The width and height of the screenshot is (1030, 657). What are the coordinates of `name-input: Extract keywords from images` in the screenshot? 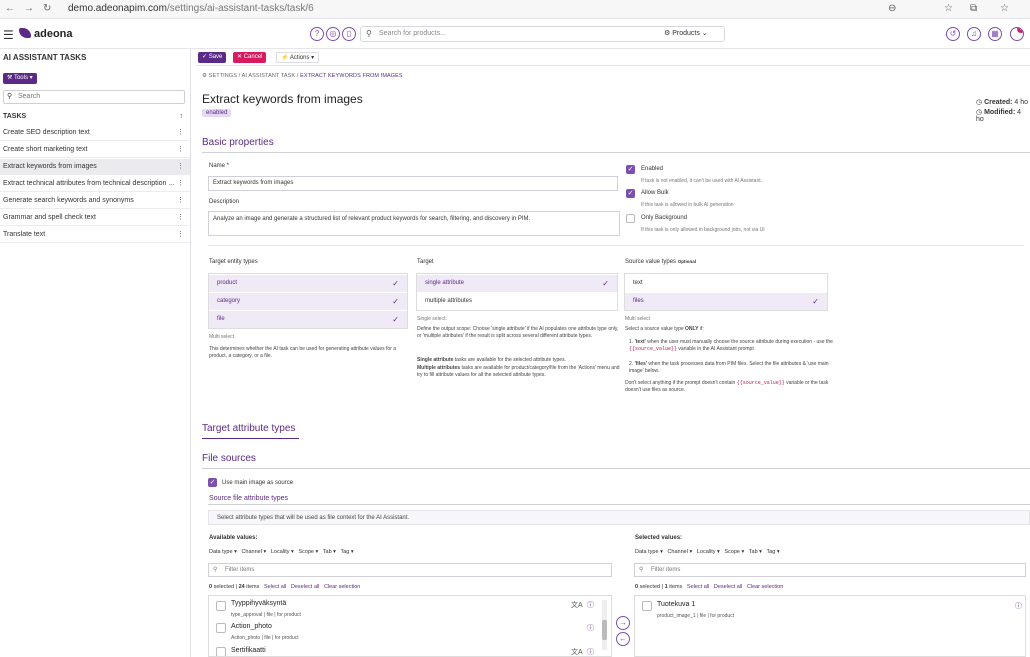 It's located at (413, 183).